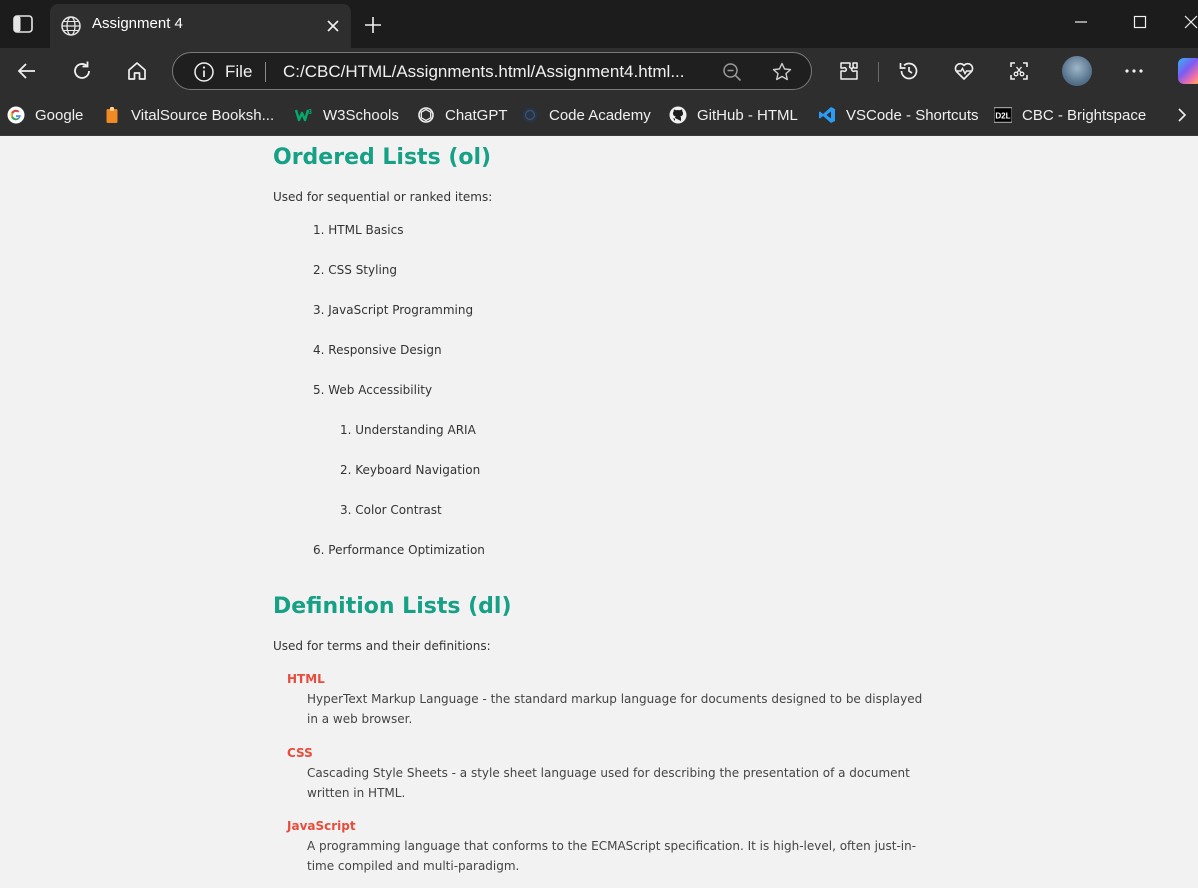  Describe the element at coordinates (392, 606) in the screenshot. I see `definition-lists-heading: Definition Lists (dl)` at that location.